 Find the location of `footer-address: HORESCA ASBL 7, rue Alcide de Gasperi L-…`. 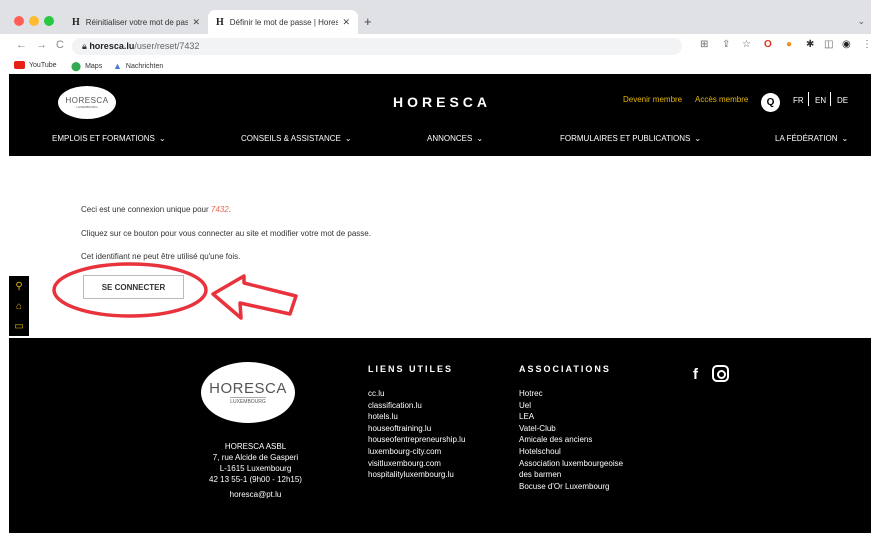

footer-address: HORESCA ASBL 7, rue Alcide de Gasperi L-… is located at coordinates (255, 470).